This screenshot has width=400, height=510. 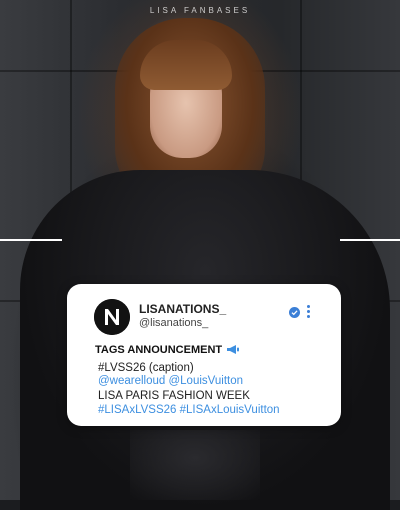 I want to click on divider-left, so click(x=31, y=240).